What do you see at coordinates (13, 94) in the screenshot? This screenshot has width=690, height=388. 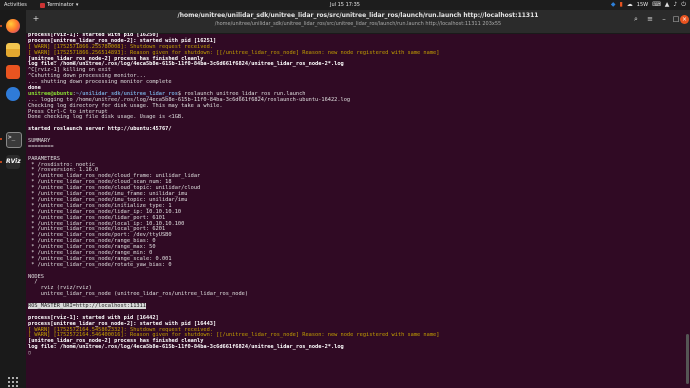 I see `help-launcher-icon` at bounding box center [13, 94].